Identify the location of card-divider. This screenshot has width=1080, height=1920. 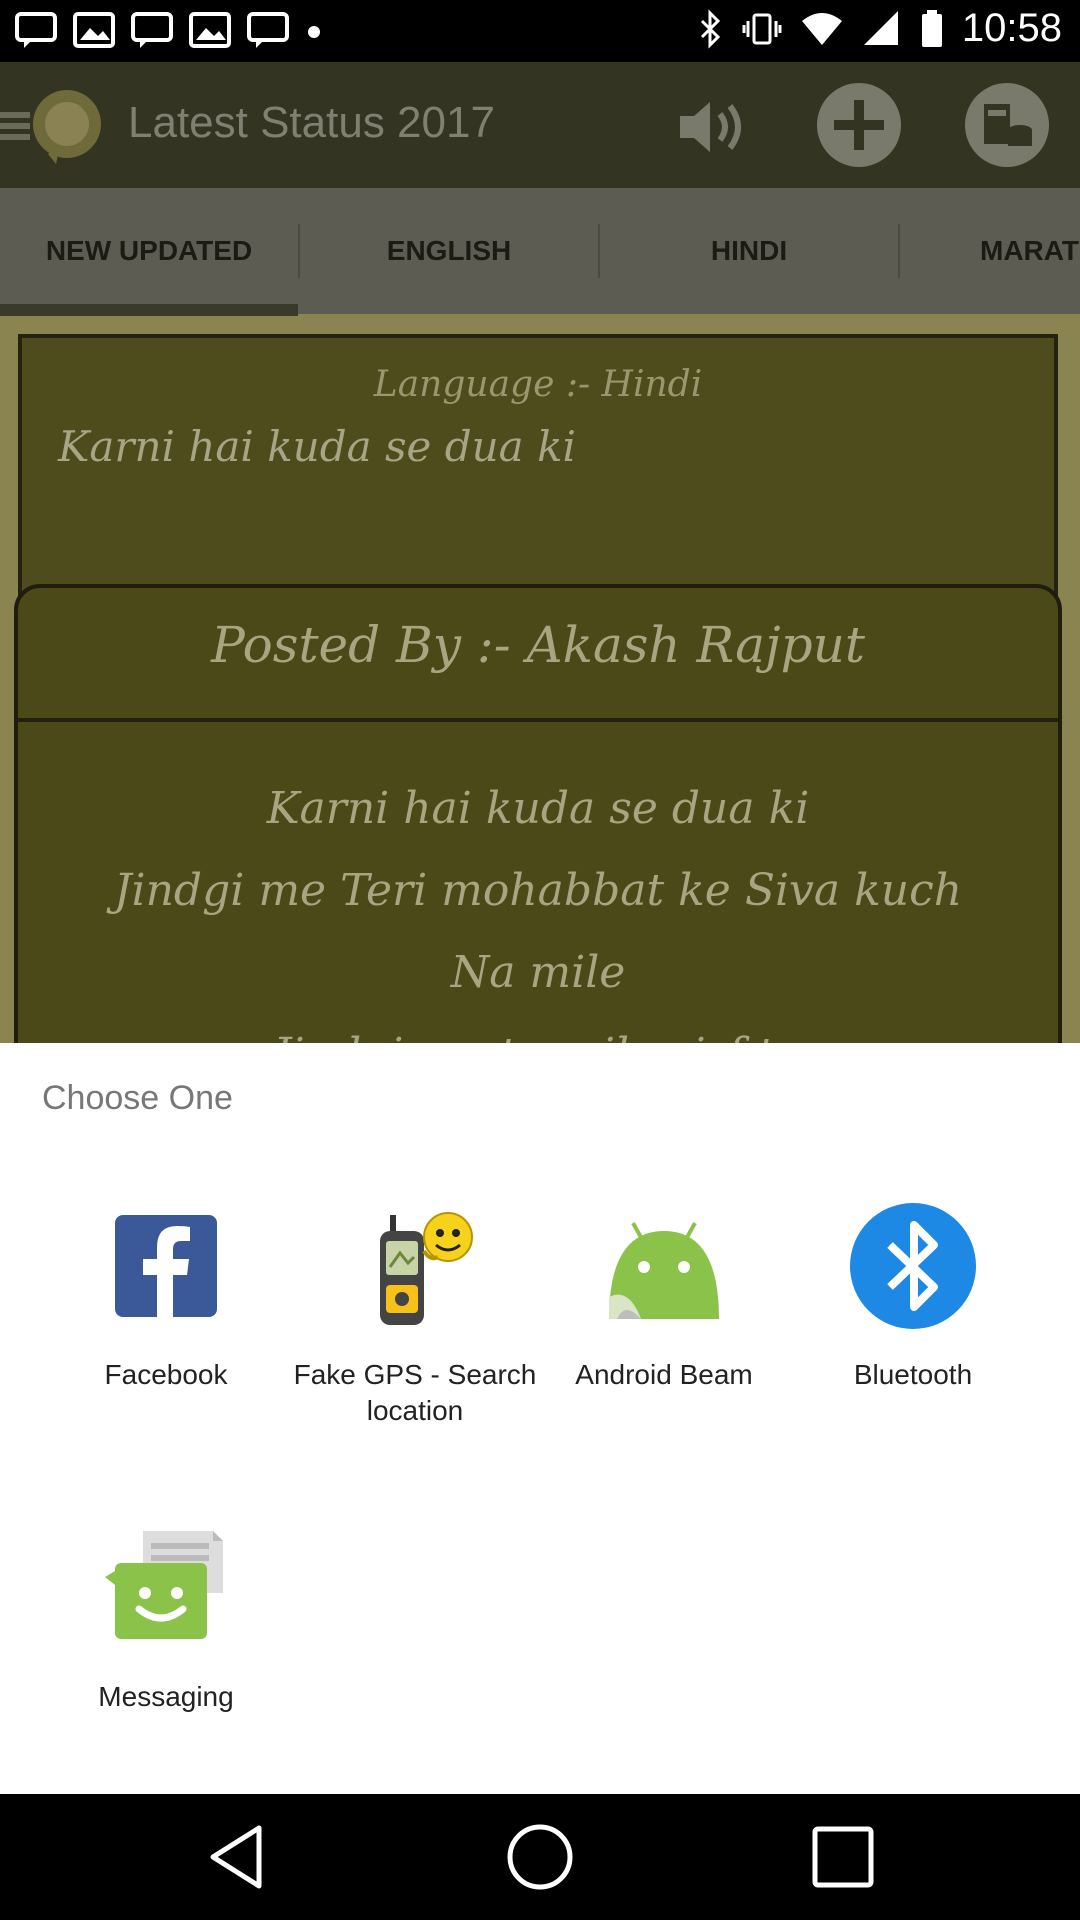
(538, 720).